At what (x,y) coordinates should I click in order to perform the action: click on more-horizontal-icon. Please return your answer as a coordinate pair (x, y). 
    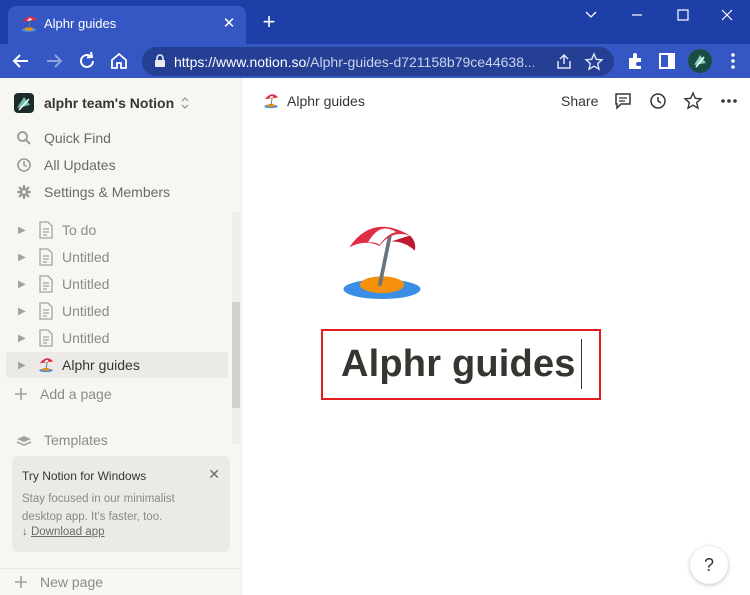
    Looking at the image, I should click on (729, 101).